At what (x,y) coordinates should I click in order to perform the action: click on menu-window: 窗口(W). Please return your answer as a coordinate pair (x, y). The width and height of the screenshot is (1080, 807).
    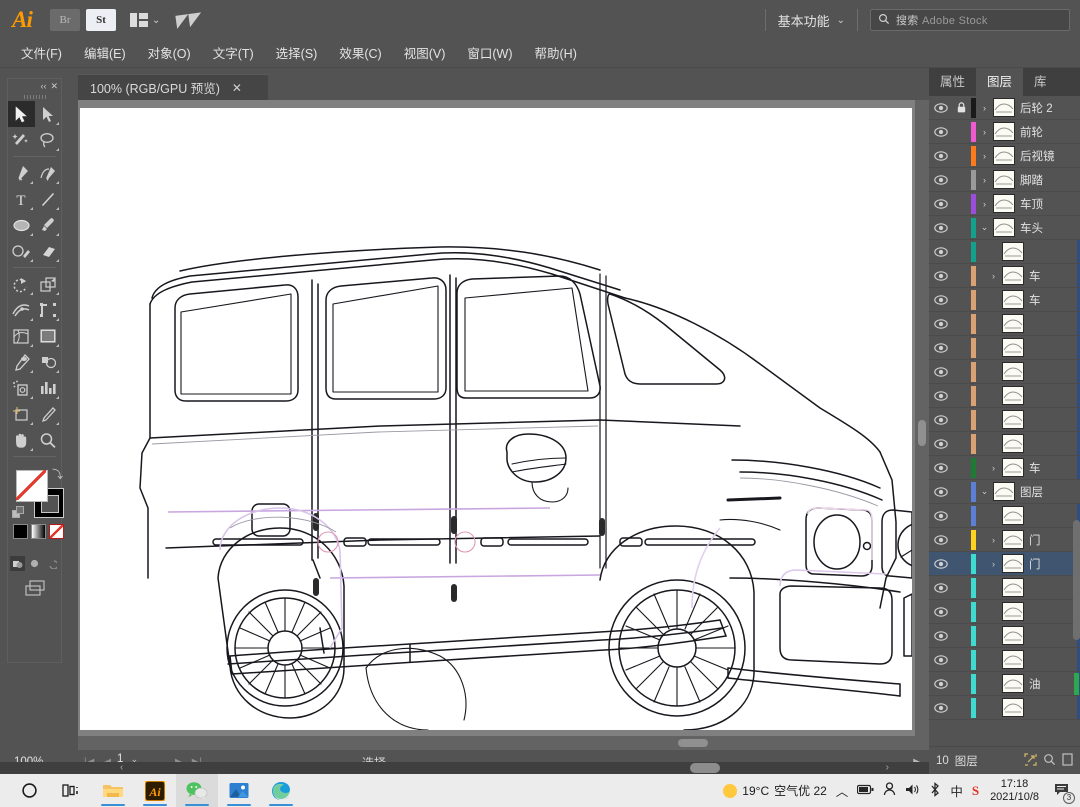
    Looking at the image, I should click on (489, 54).